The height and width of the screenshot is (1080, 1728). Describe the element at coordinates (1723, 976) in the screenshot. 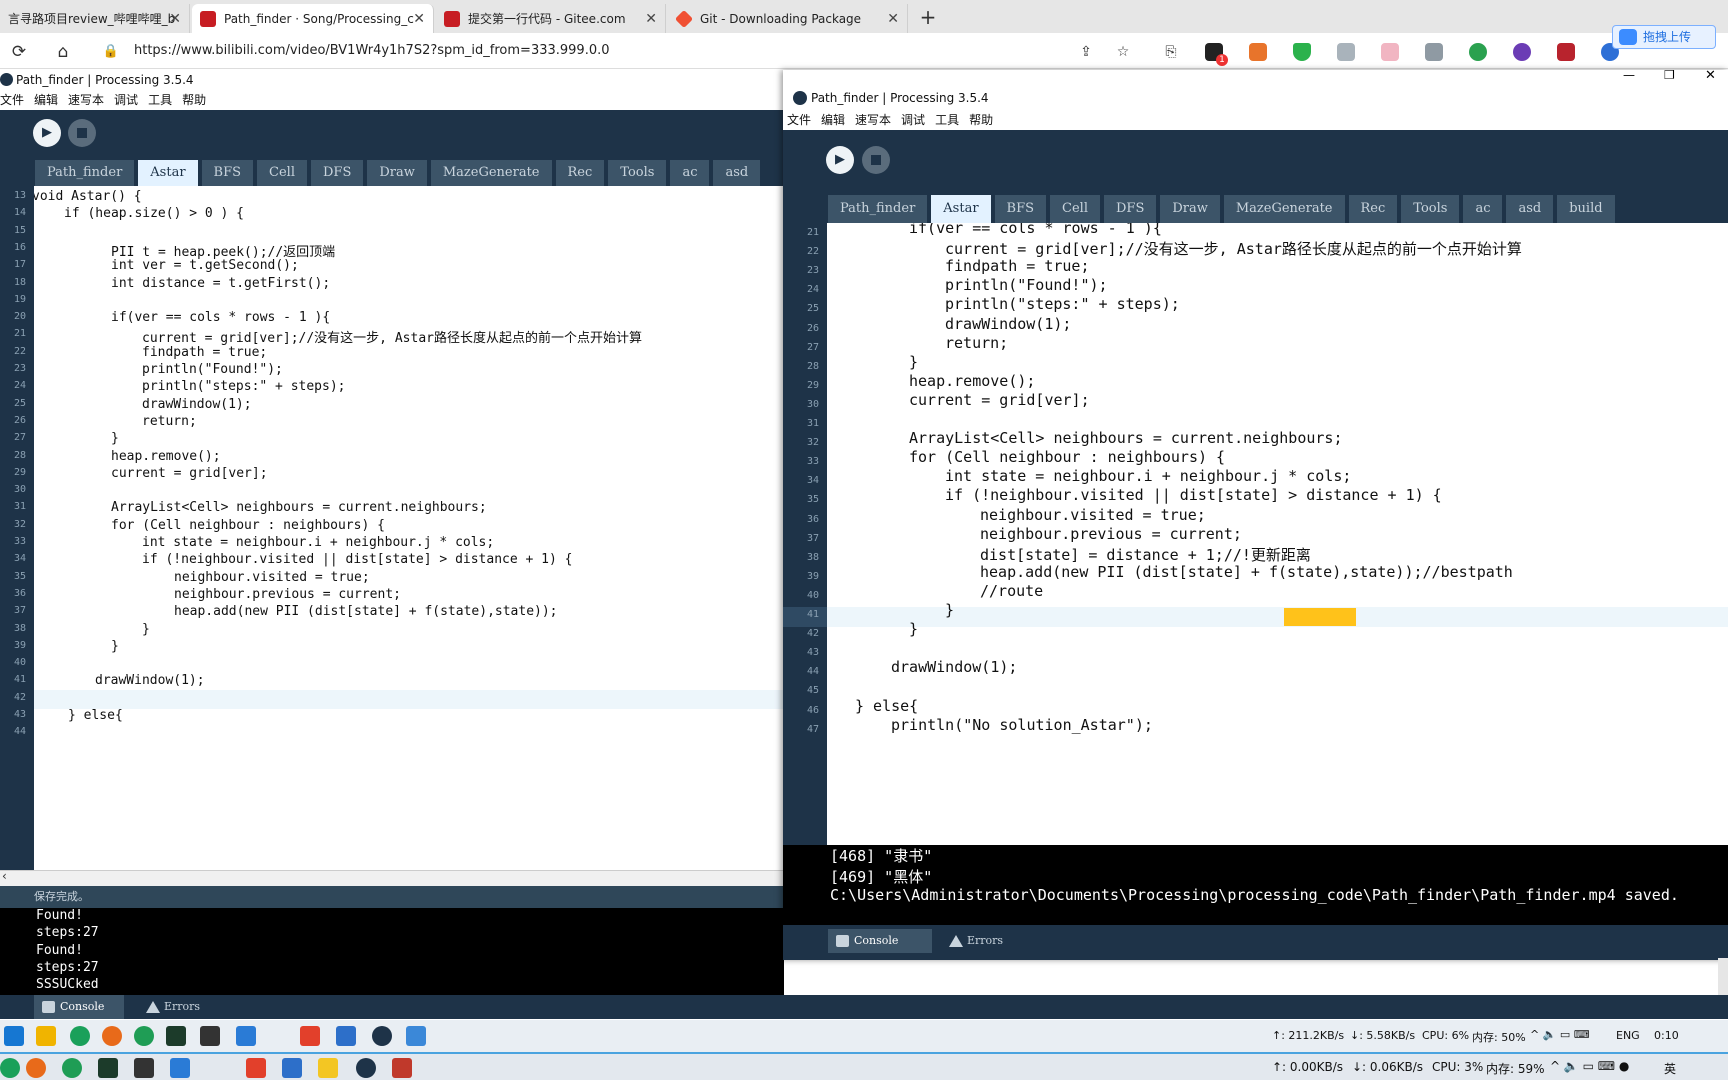

I see `vertical-scrollbar` at that location.